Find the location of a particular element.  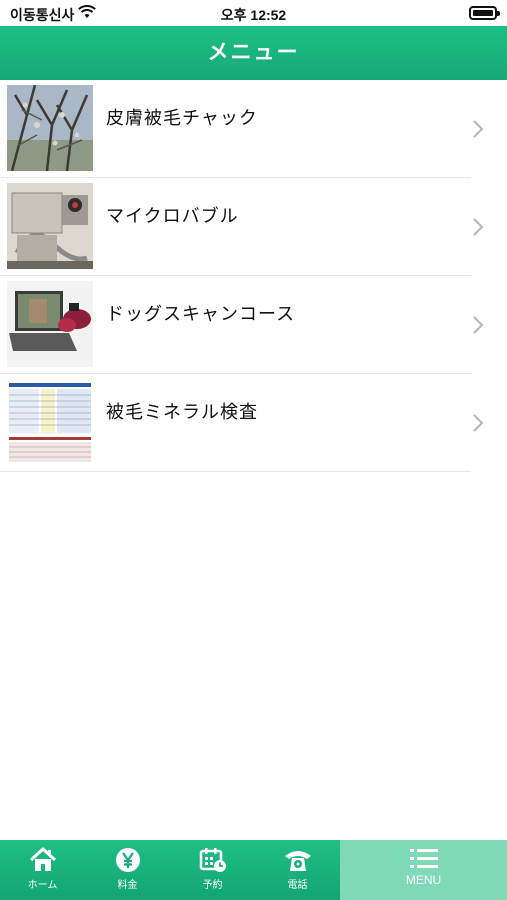

tab-phone: 電話 is located at coordinates (297, 870).